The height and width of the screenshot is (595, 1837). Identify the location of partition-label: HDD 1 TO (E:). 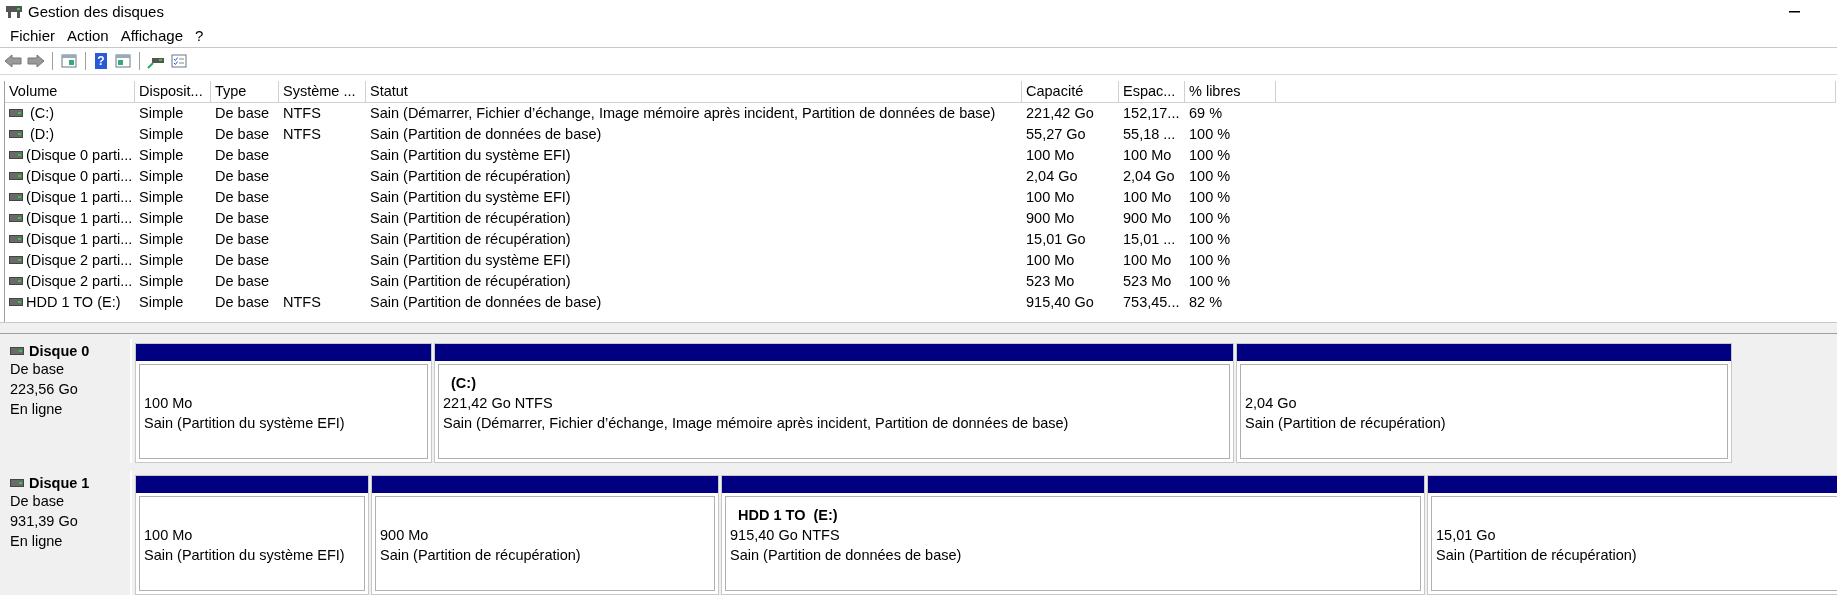
(788, 515).